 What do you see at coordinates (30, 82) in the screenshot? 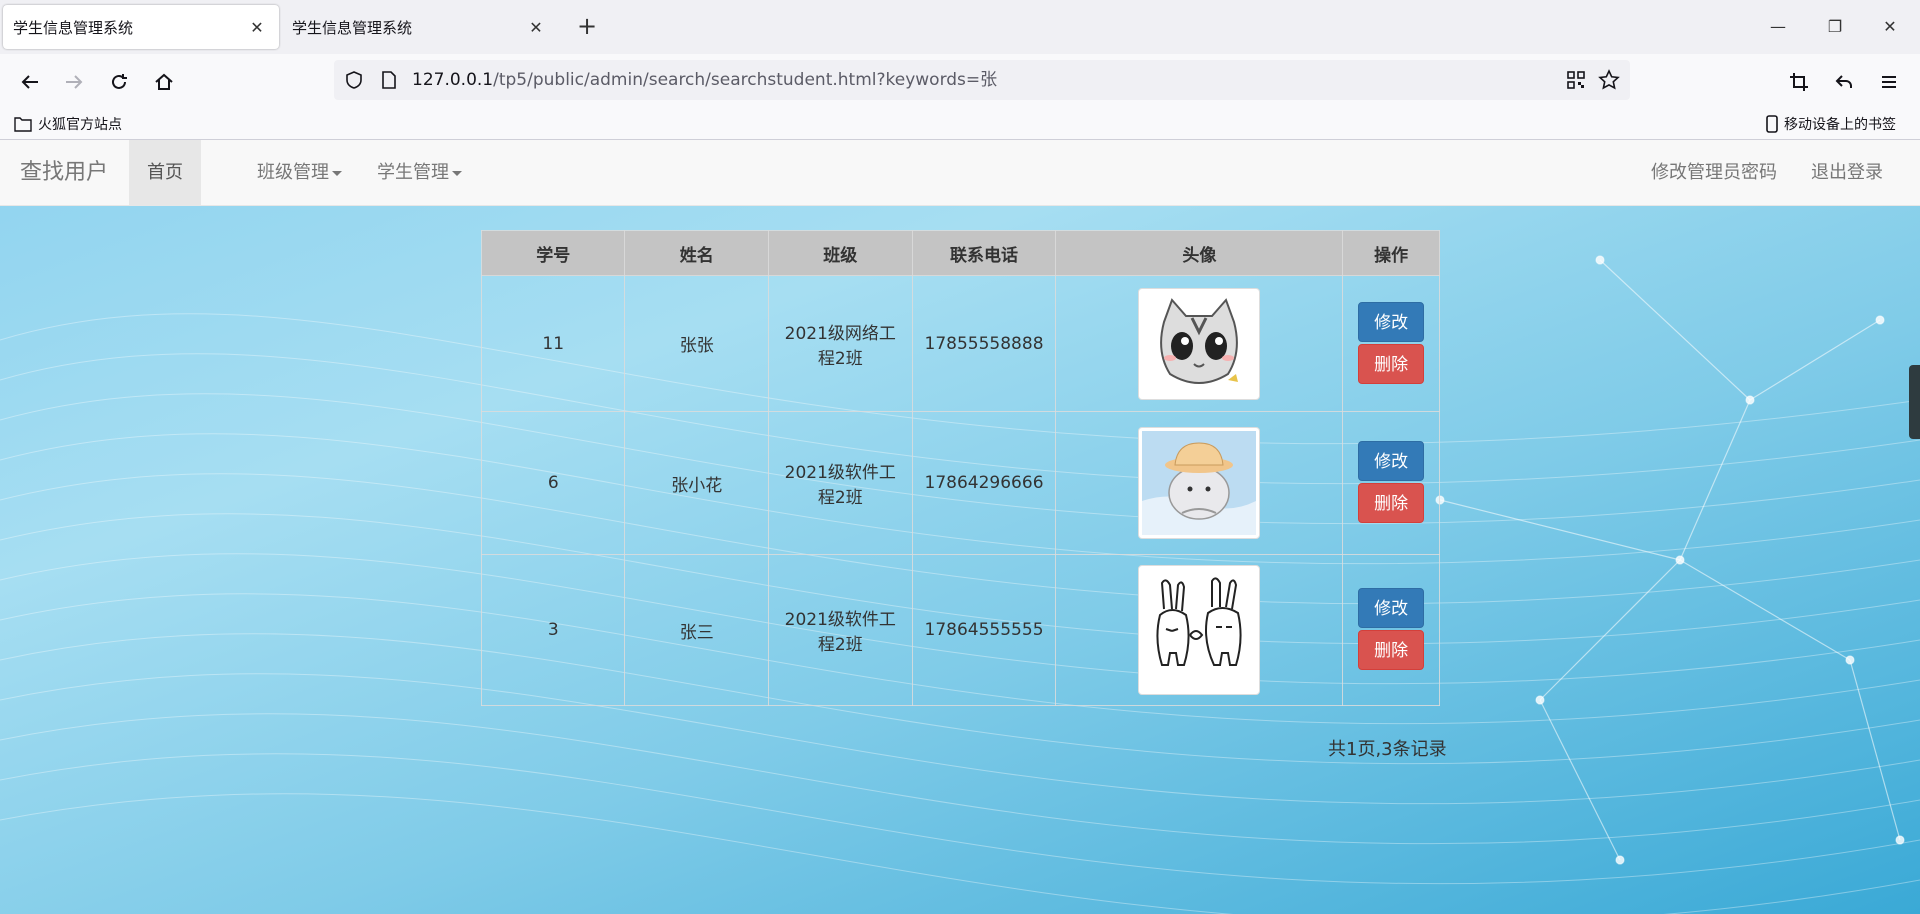
I see `back-icon` at bounding box center [30, 82].